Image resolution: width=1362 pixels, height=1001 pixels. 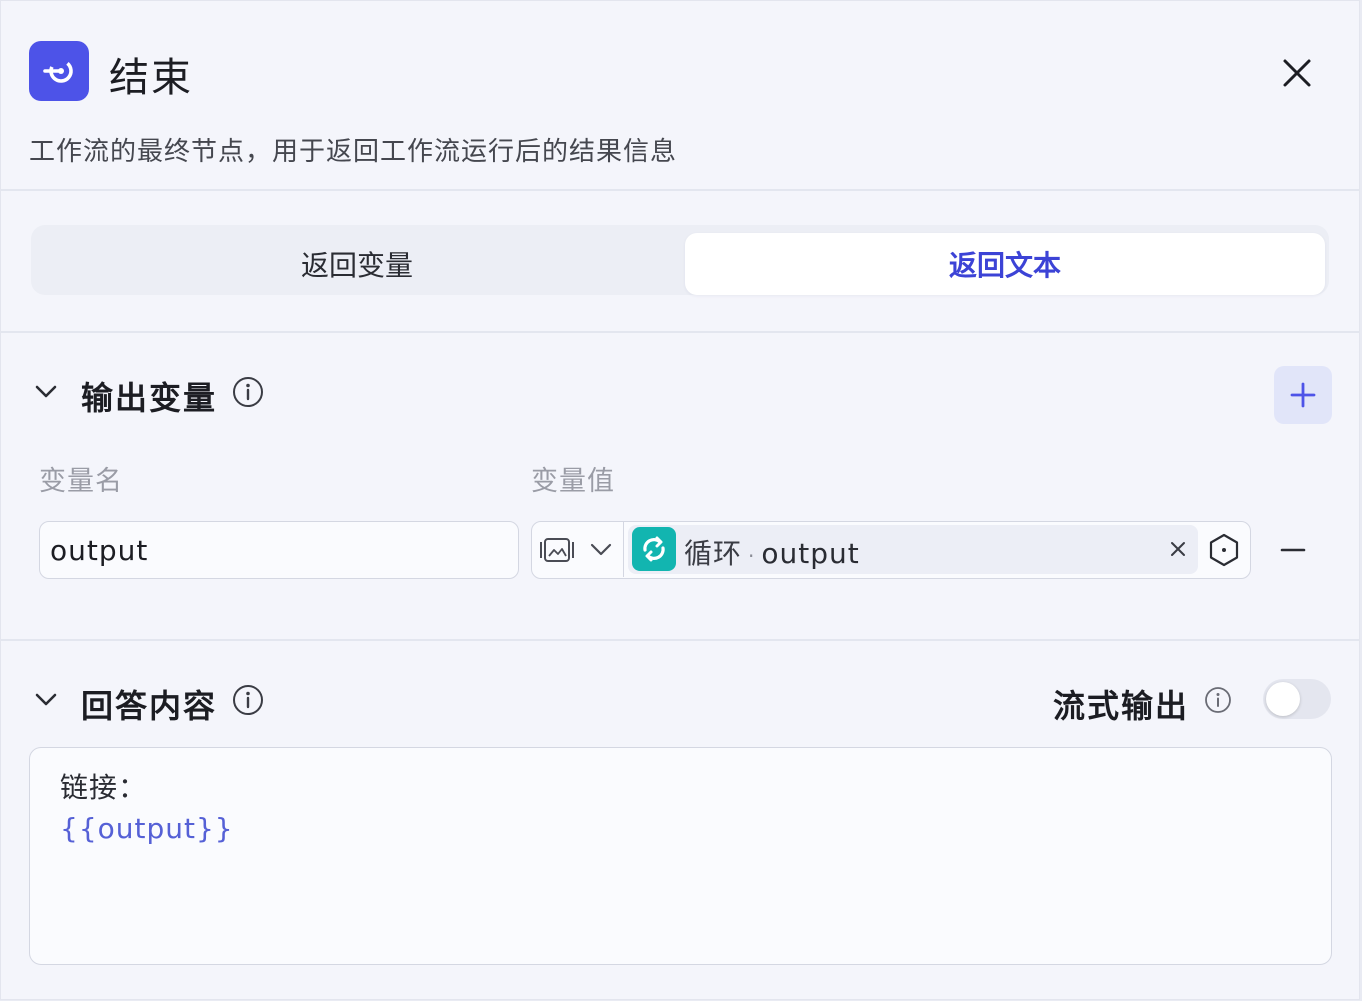 I want to click on add-variable-button, so click(x=1303, y=395).